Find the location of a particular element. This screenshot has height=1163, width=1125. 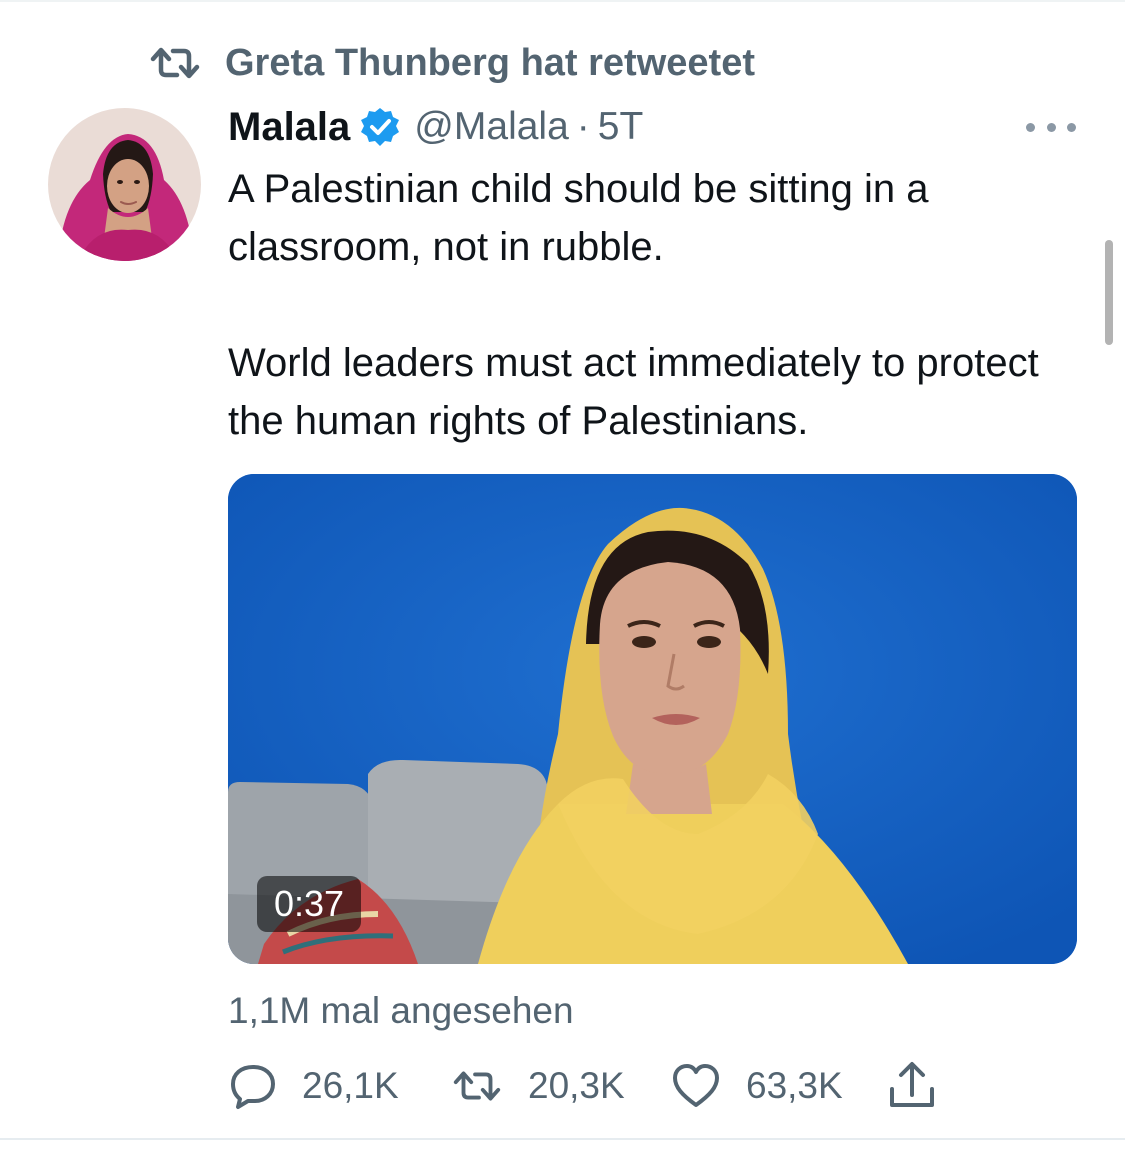

retweet-count: 20,3K is located at coordinates (576, 1085).